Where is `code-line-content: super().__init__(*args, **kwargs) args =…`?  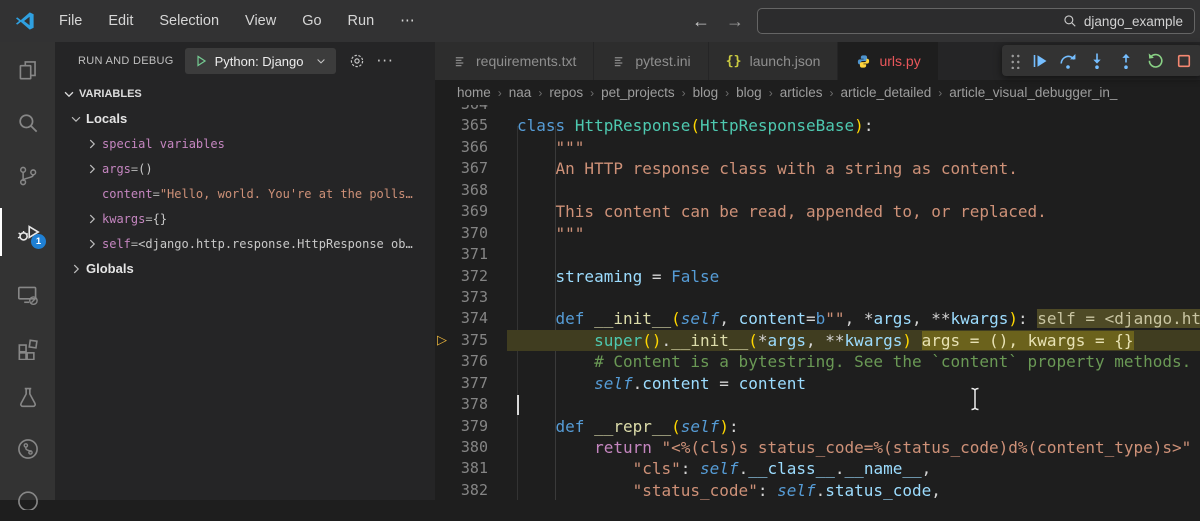 code-line-content: super().__init__(*args, **kwargs) args =… is located at coordinates (853, 340).